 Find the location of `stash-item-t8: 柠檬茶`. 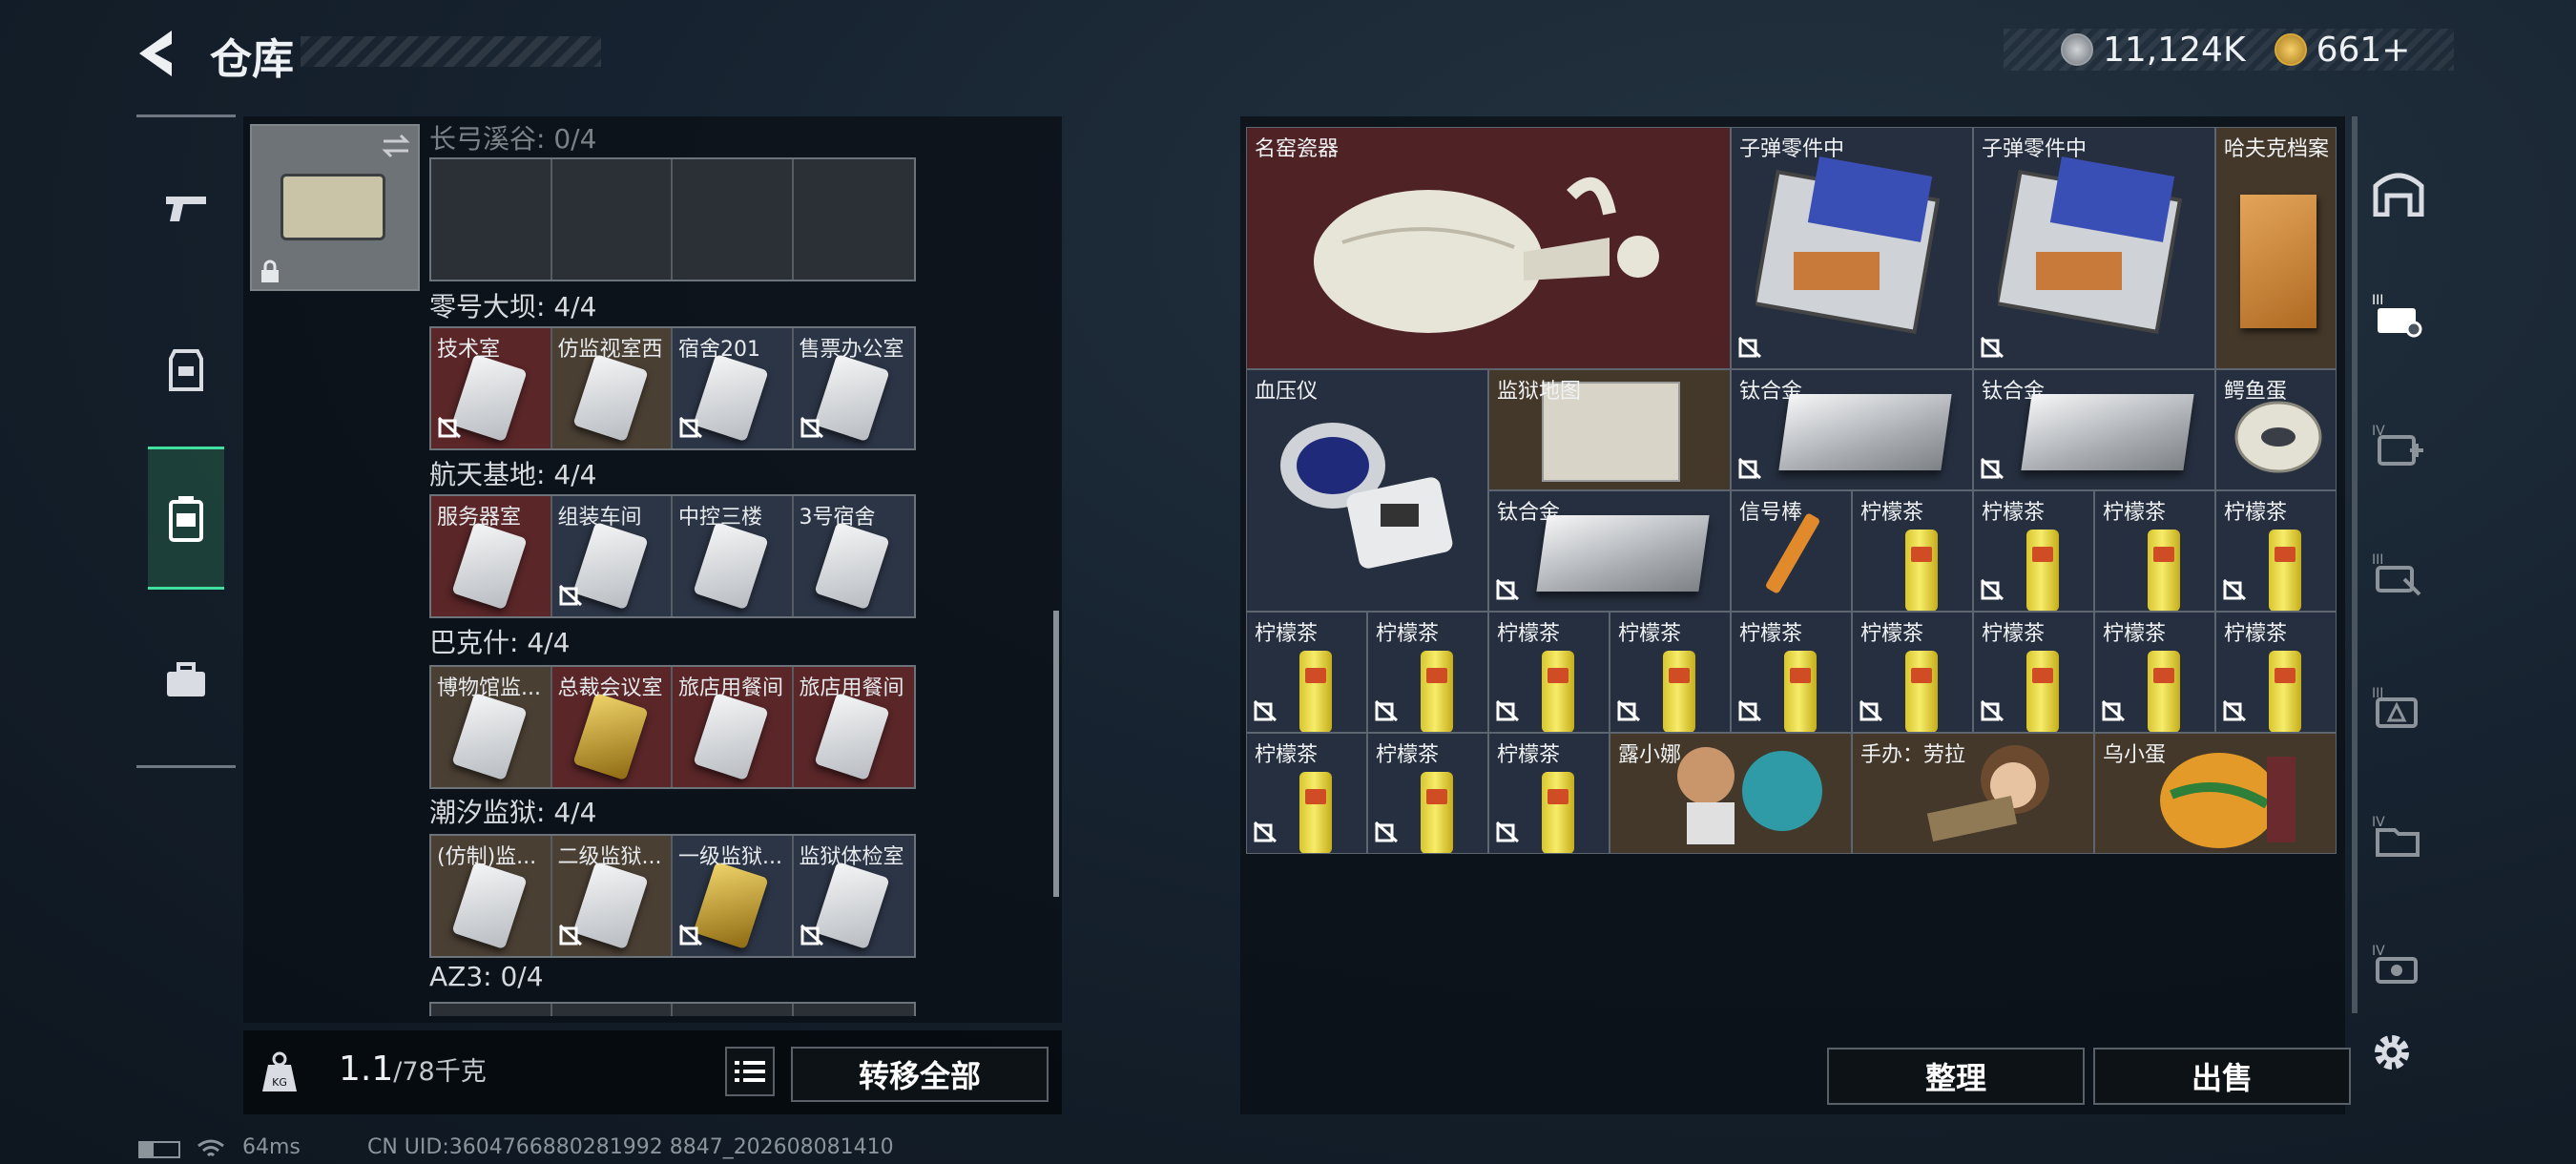

stash-item-t8: 柠檬茶 is located at coordinates (1670, 672).